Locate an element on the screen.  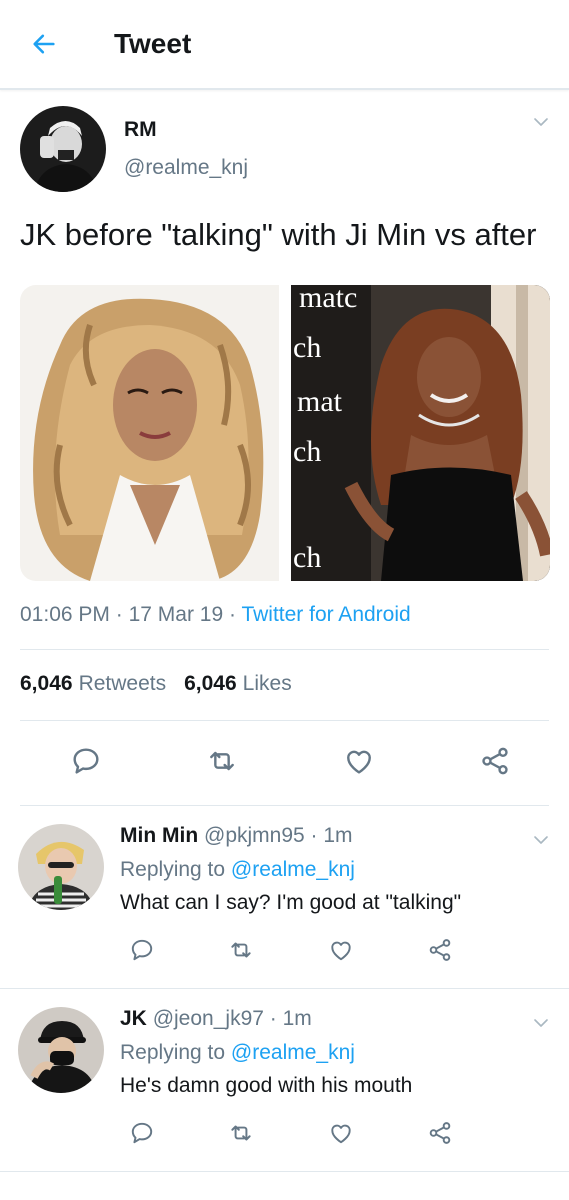
reply-text: He's damn good with his mouth is located at coordinates (266, 1085).